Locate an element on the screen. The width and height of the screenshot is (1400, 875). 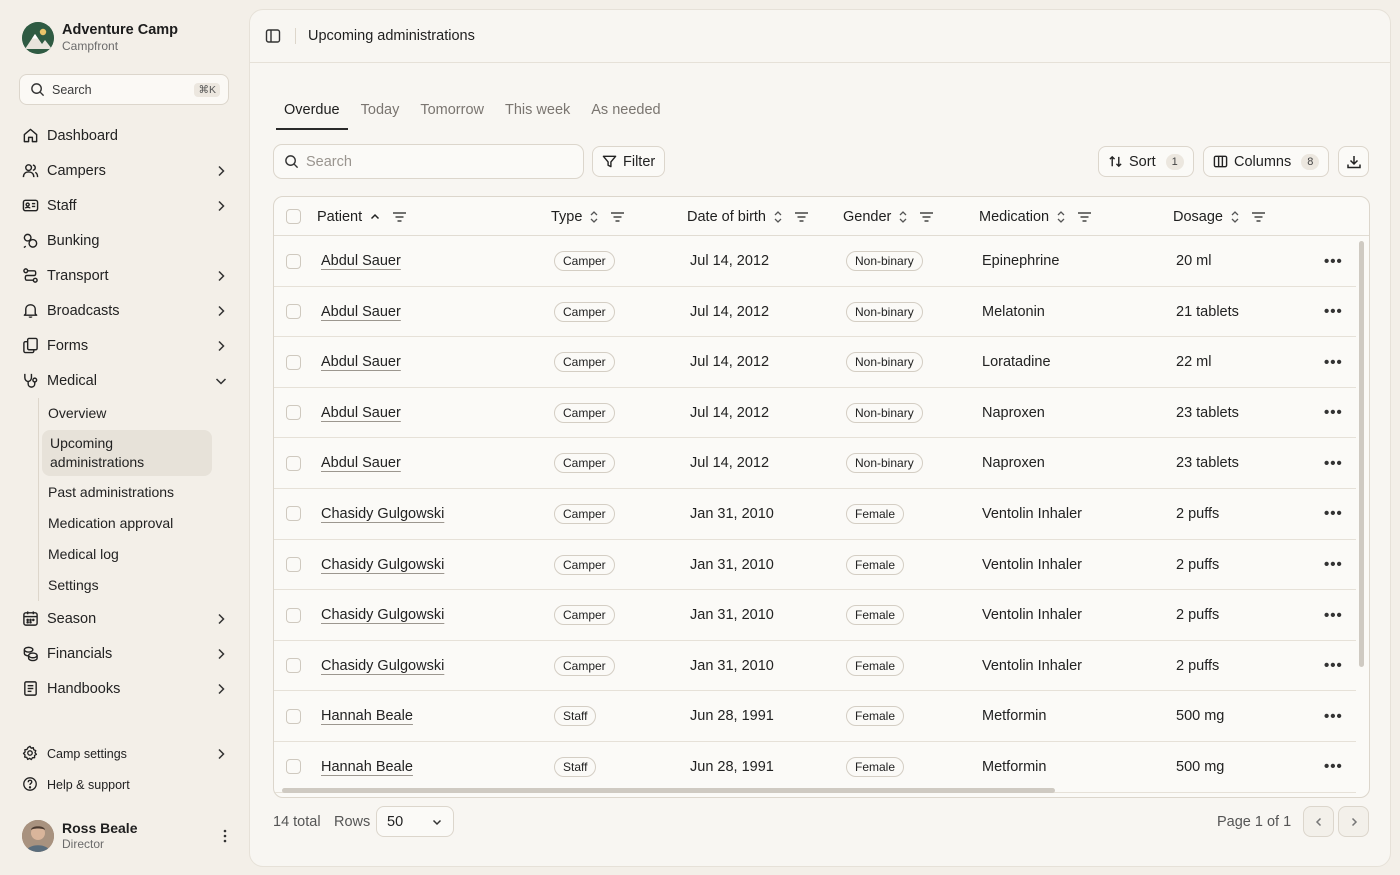
subnav-item-past-administrations: Past administrations is located at coordinates (136, 492).